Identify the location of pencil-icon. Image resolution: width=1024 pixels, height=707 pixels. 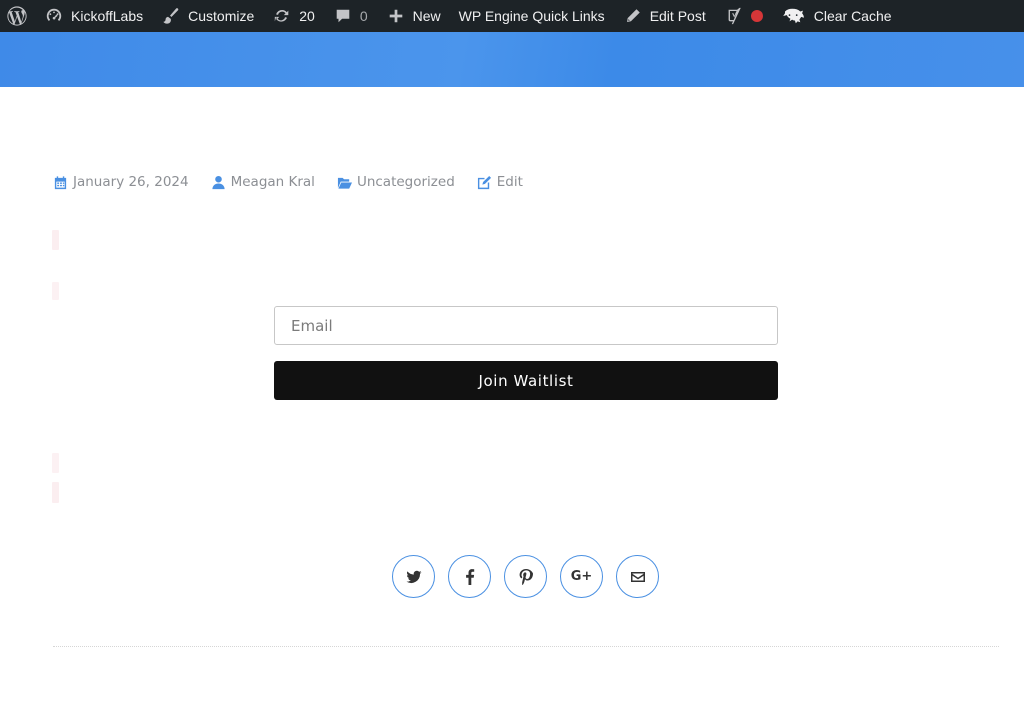
(633, 16).